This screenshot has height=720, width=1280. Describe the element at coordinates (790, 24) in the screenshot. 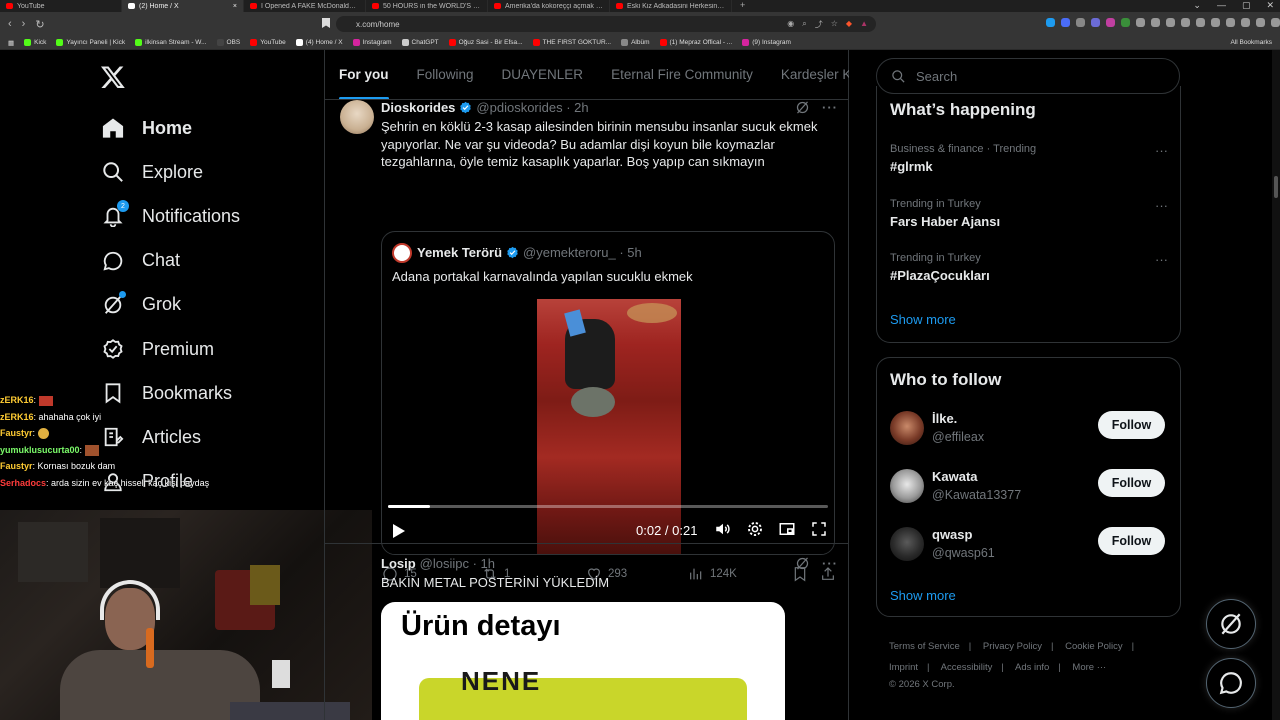

I see `eye-icon: ◉` at that location.